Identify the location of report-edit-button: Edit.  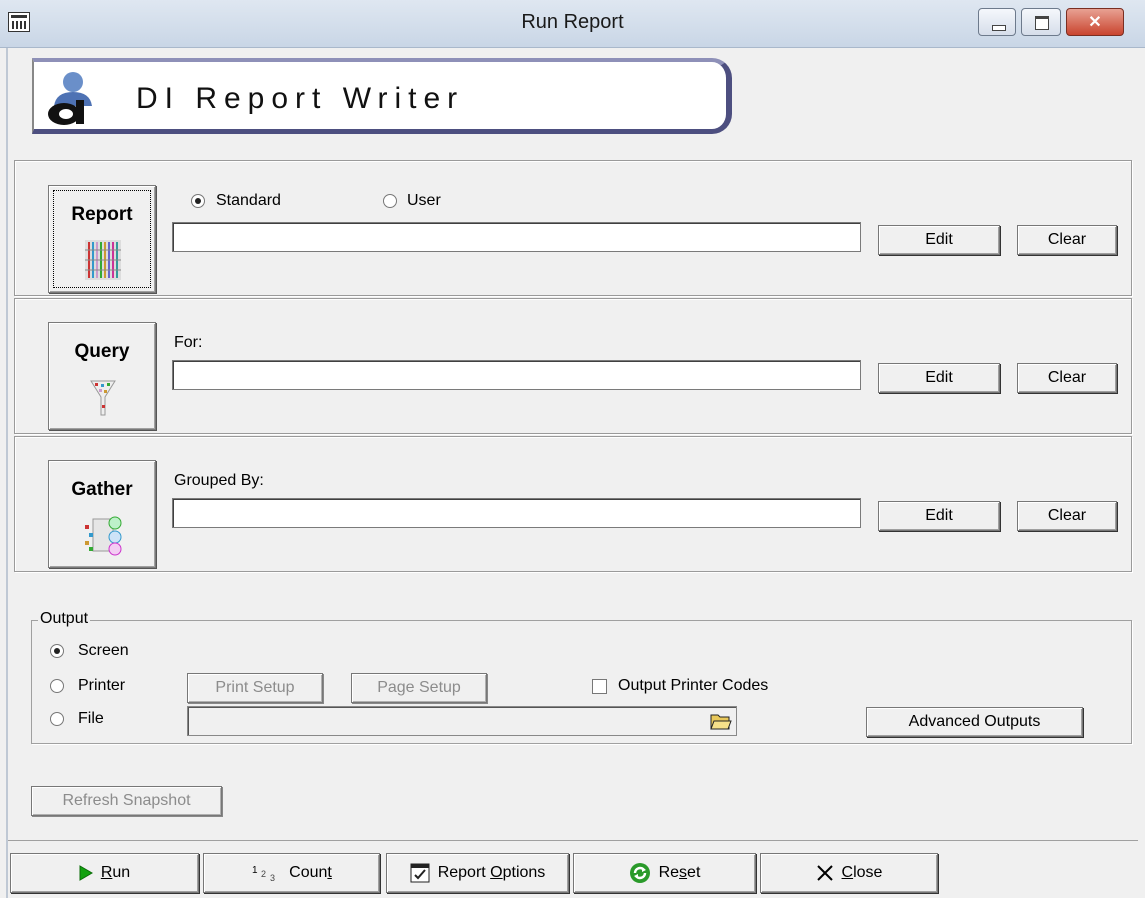
(939, 240).